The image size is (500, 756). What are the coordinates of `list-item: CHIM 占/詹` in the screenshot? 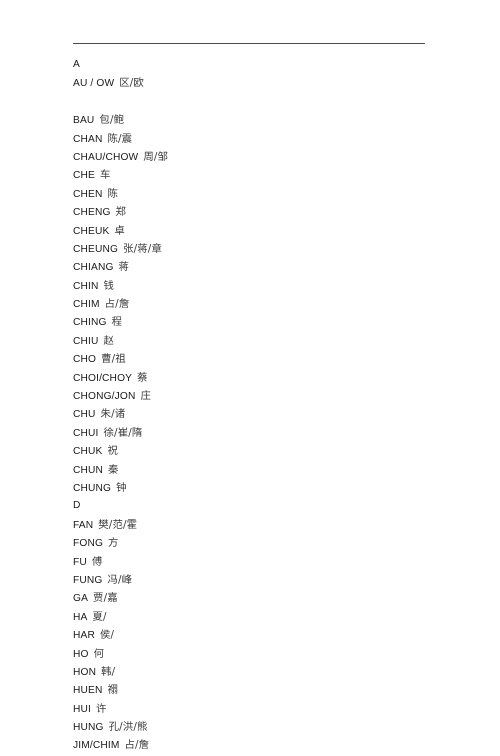 It's located at (253, 304).